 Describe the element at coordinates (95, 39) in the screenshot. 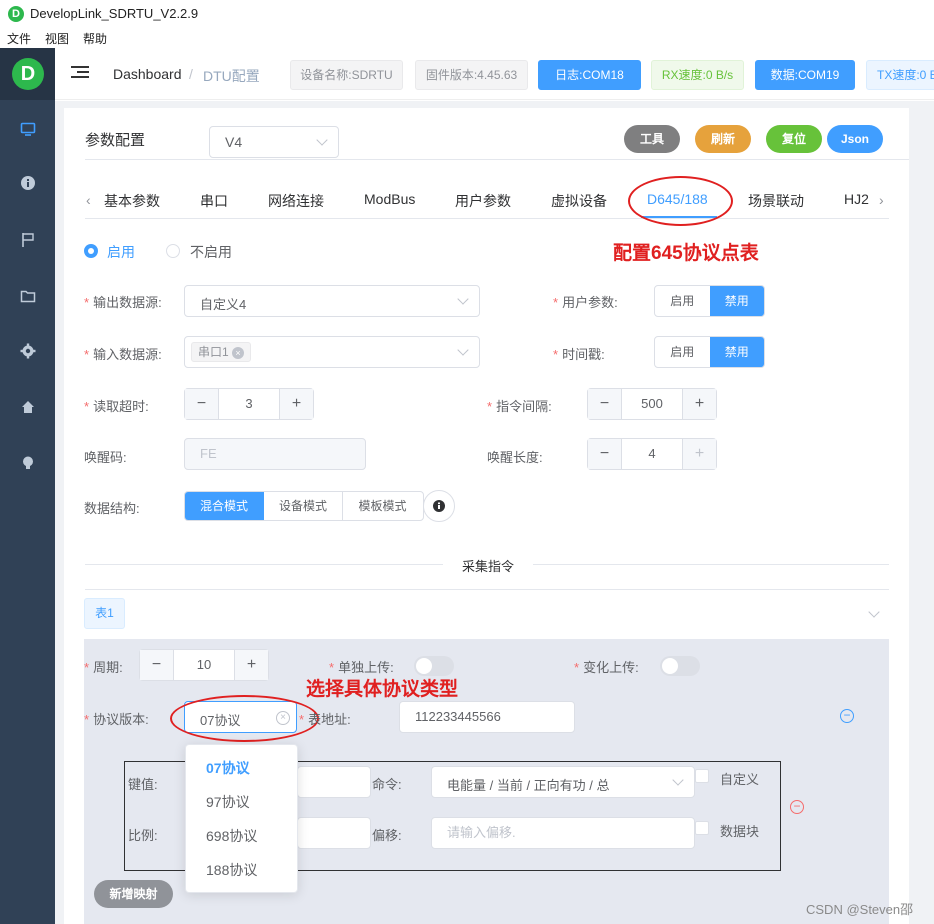

I see `menu-help: 帮助` at that location.